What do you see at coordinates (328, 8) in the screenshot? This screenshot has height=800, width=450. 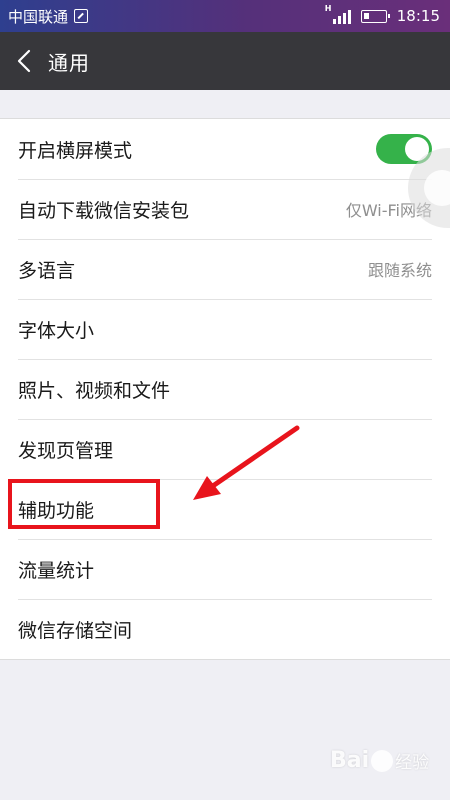 I see `network-type: H` at bounding box center [328, 8].